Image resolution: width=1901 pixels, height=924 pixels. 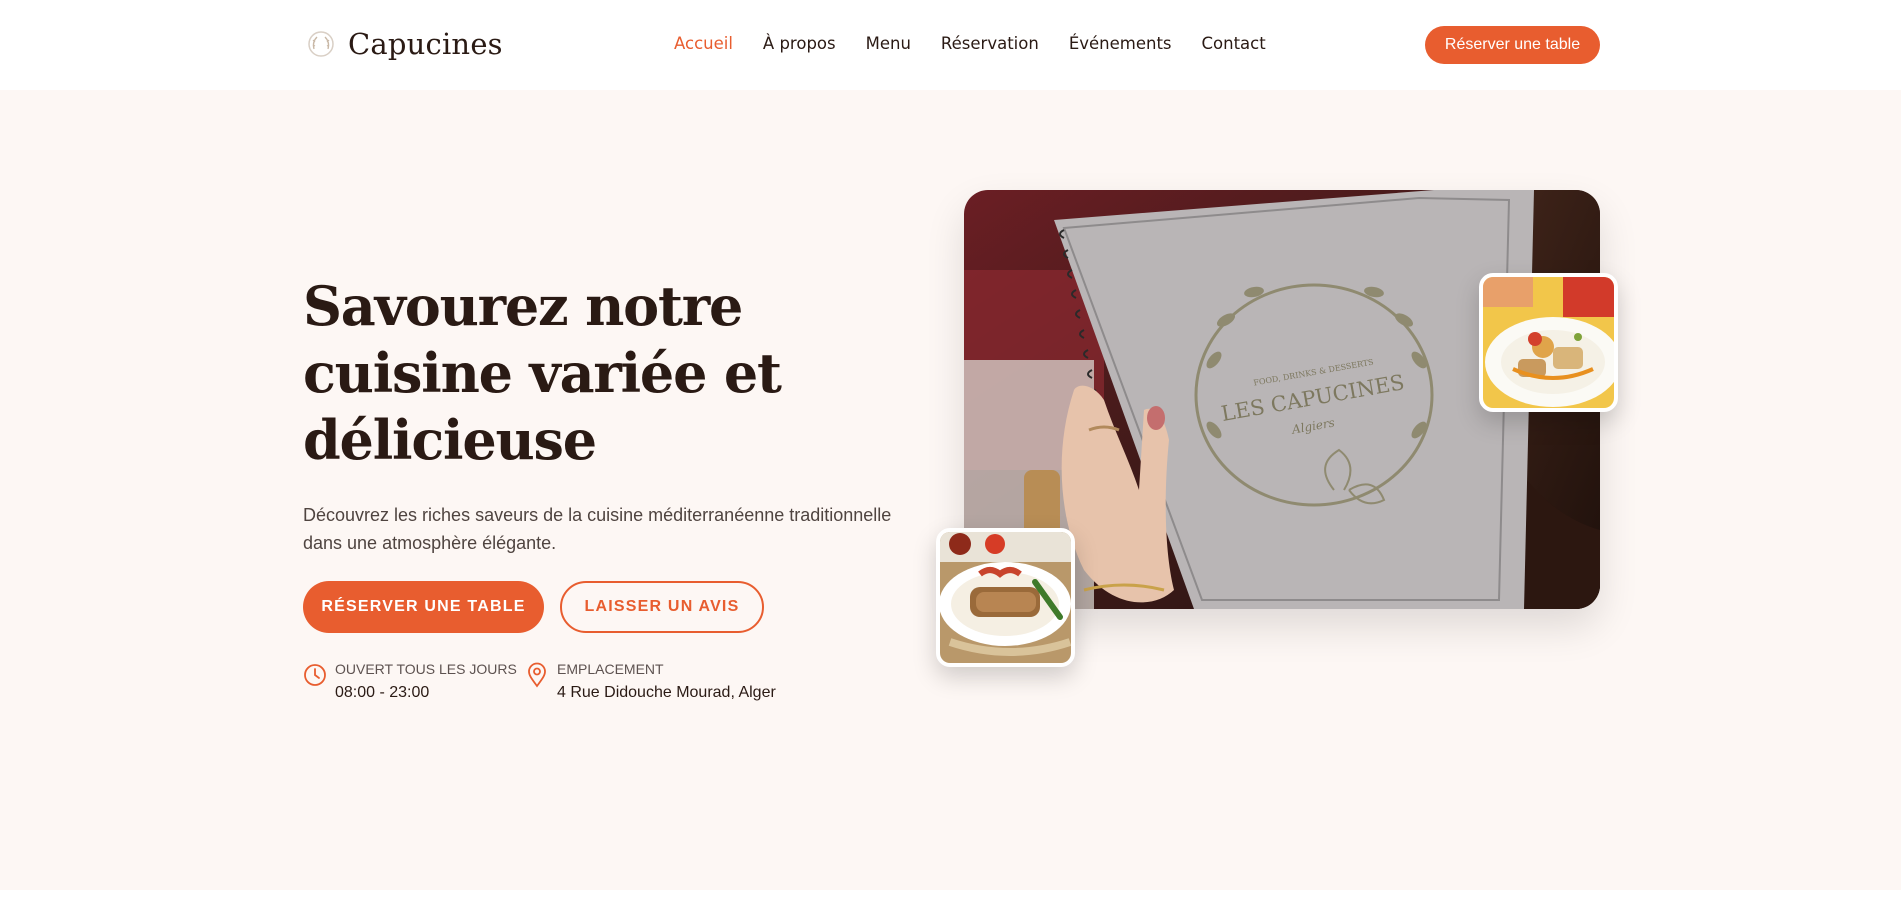 What do you see at coordinates (315, 675) in the screenshot?
I see `clock-icon` at bounding box center [315, 675].